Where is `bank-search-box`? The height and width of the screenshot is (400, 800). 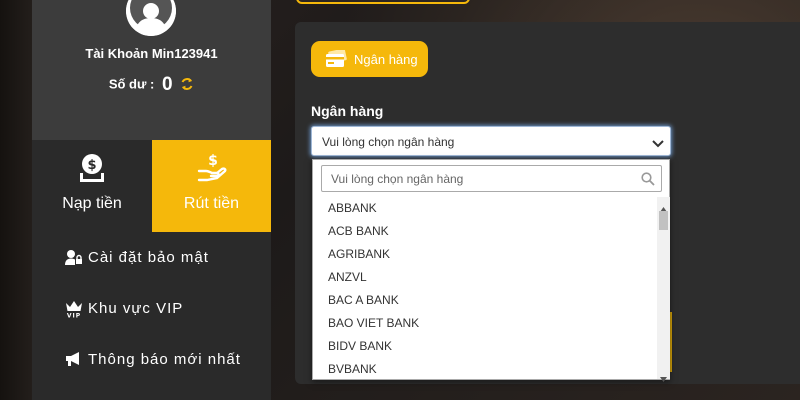
bank-search-box is located at coordinates (491, 178).